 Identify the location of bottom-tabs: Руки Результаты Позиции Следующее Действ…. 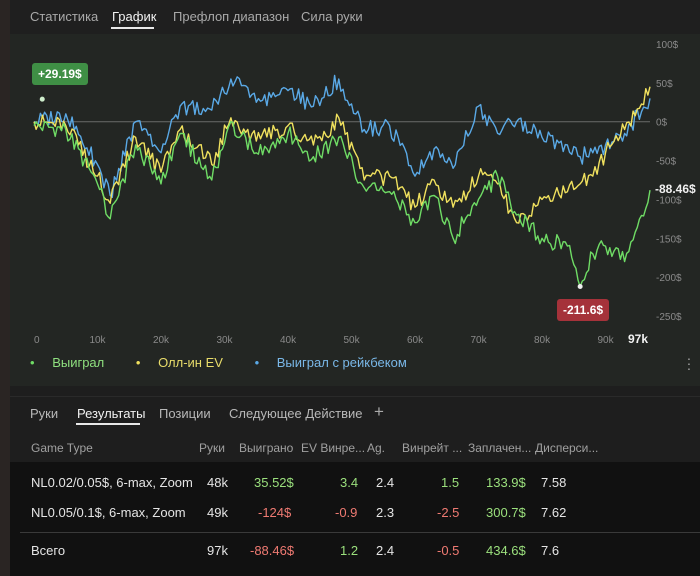
(355, 412).